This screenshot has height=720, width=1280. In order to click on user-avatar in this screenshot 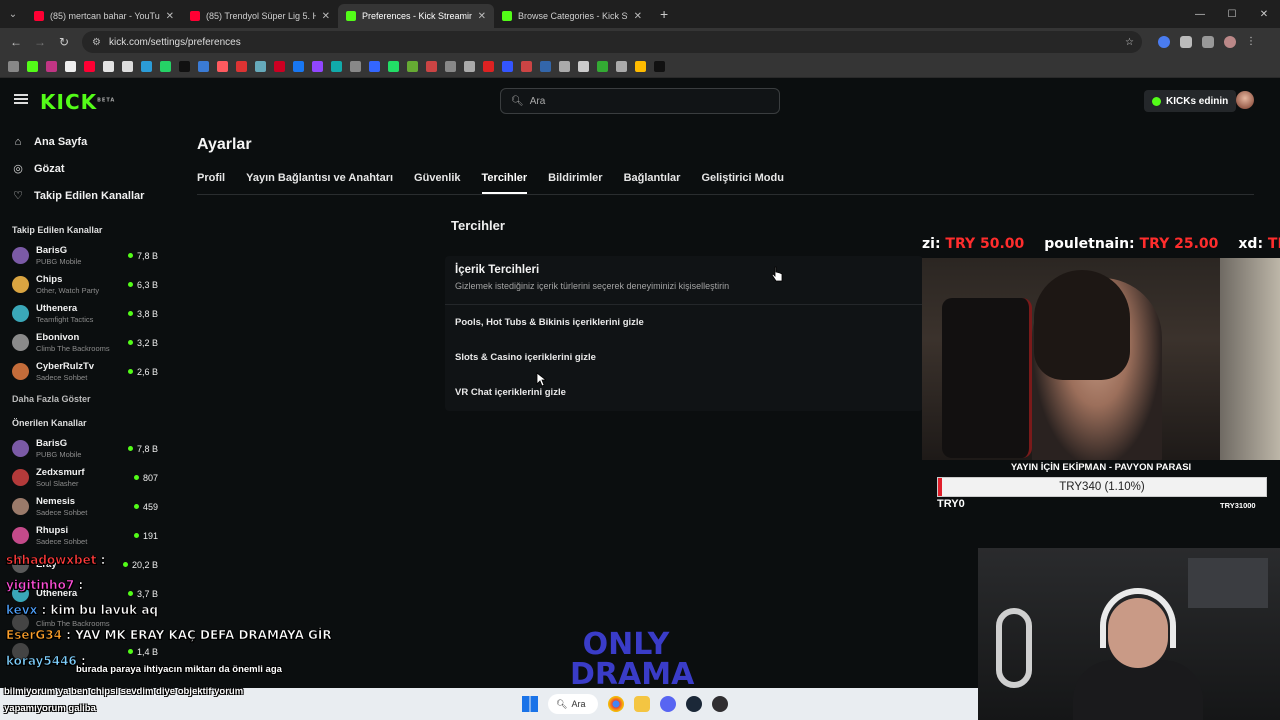, I will do `click(1245, 100)`.